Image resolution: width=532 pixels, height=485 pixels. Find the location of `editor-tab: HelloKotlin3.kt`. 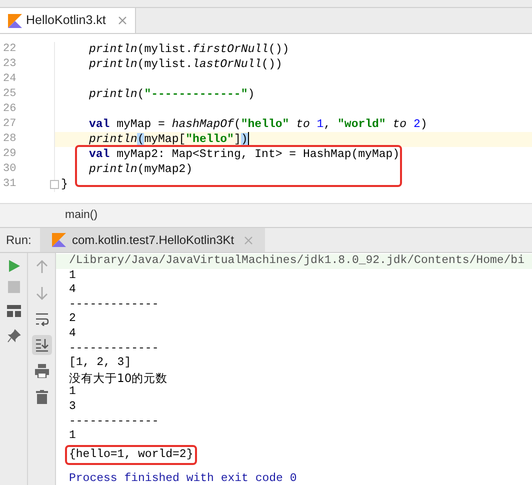

editor-tab: HelloKotlin3.kt is located at coordinates (68, 20).